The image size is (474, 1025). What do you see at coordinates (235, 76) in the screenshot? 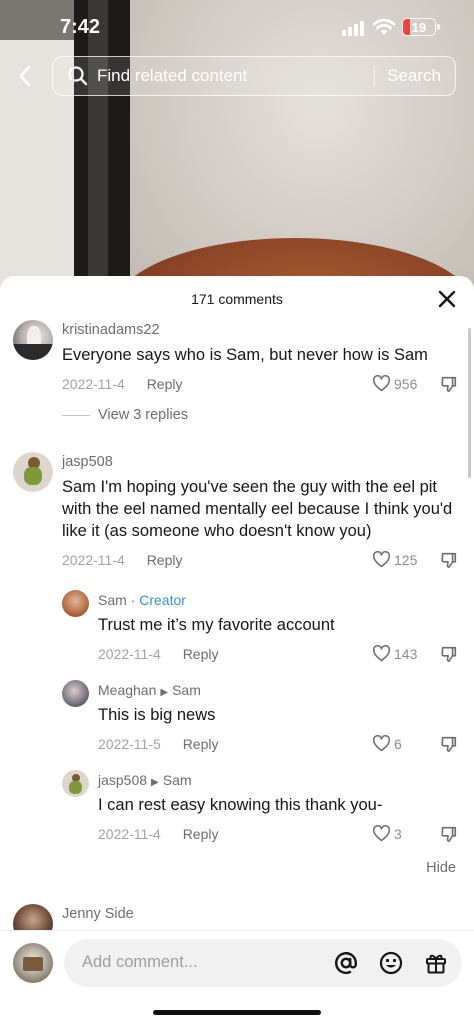
I see `search-input: Find related content` at bounding box center [235, 76].